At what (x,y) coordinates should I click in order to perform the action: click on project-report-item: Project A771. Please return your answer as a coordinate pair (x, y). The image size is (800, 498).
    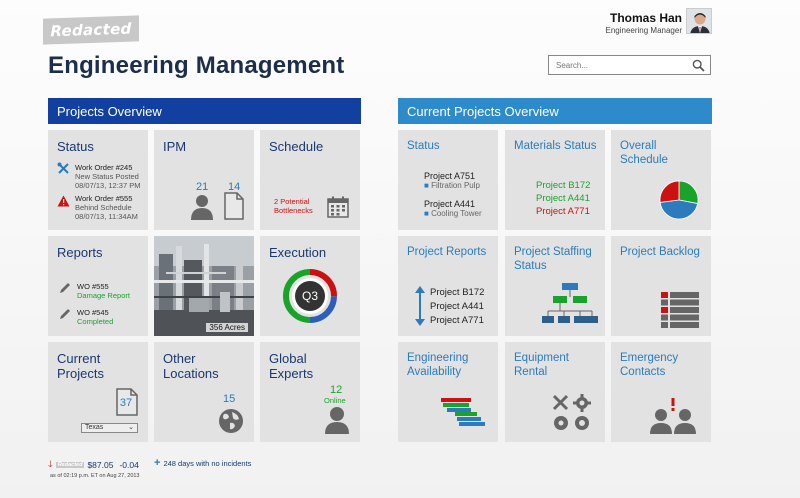
    Looking at the image, I should click on (457, 321).